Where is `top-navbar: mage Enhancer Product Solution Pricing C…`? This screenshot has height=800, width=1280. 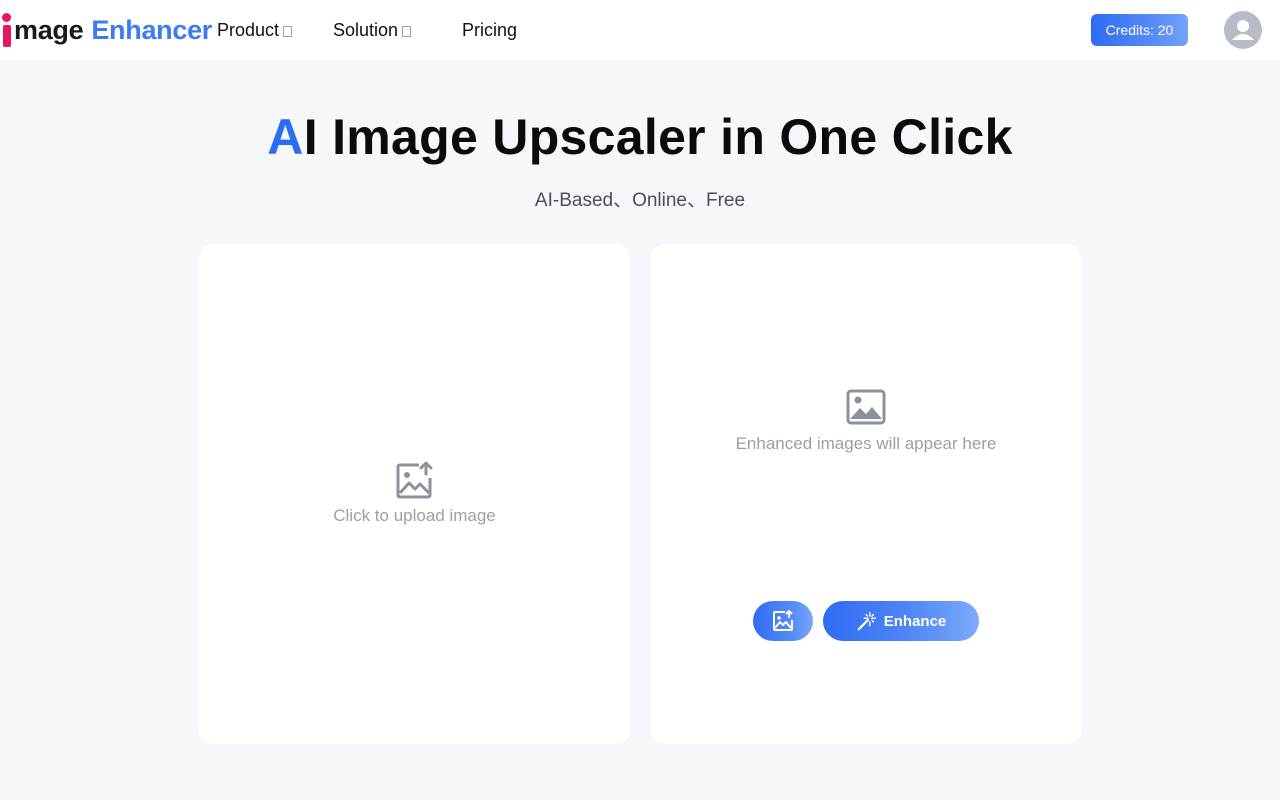
top-navbar: mage Enhancer Product Solution Pricing C… is located at coordinates (640, 30).